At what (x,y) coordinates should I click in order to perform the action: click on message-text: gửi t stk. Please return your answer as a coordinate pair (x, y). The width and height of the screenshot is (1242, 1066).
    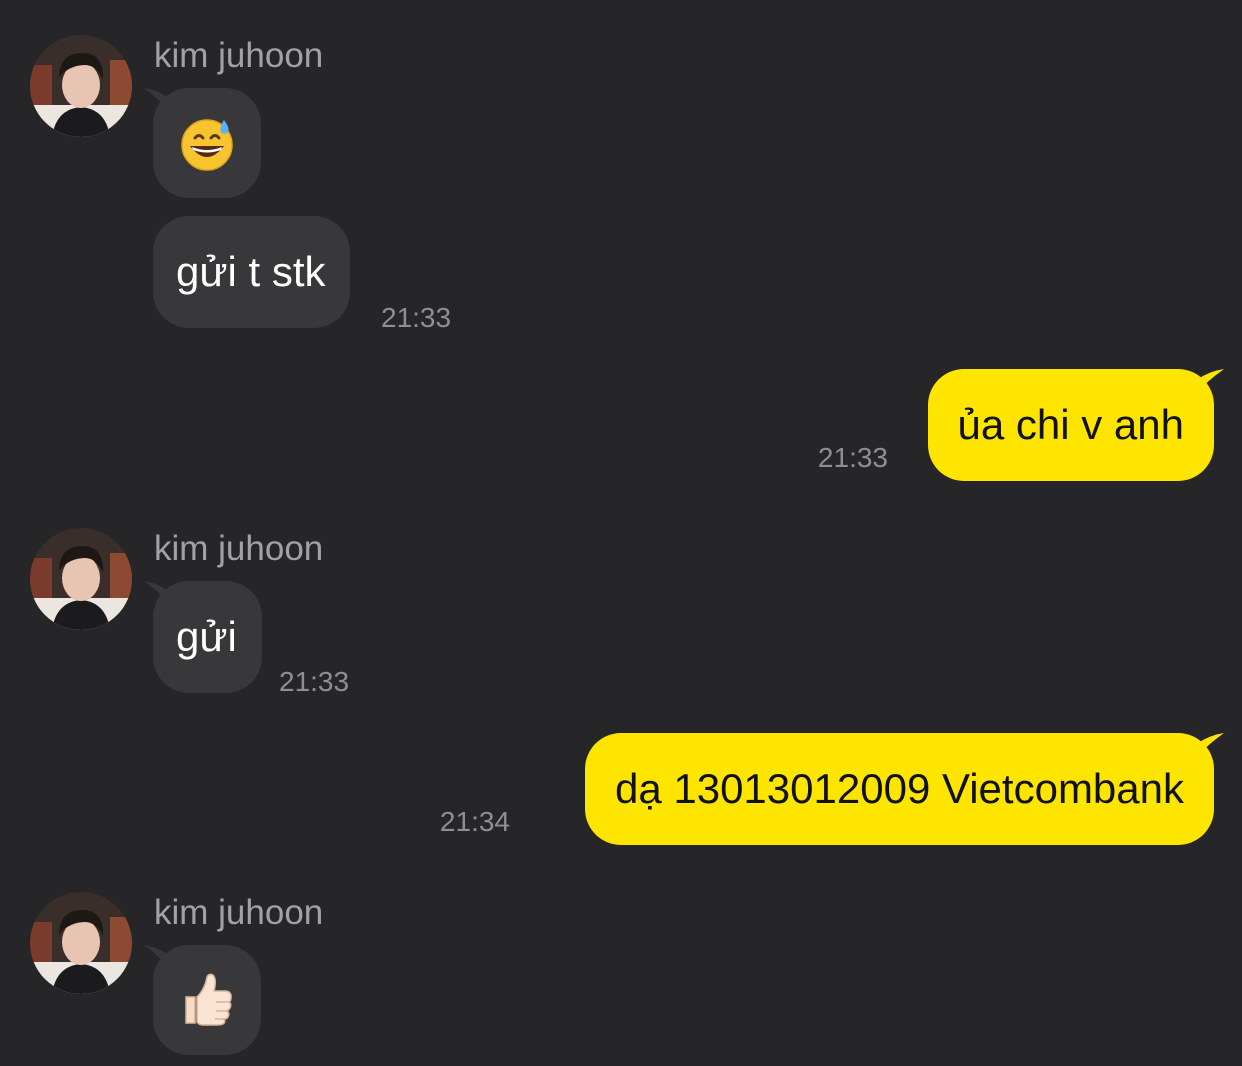
    Looking at the image, I should click on (251, 271).